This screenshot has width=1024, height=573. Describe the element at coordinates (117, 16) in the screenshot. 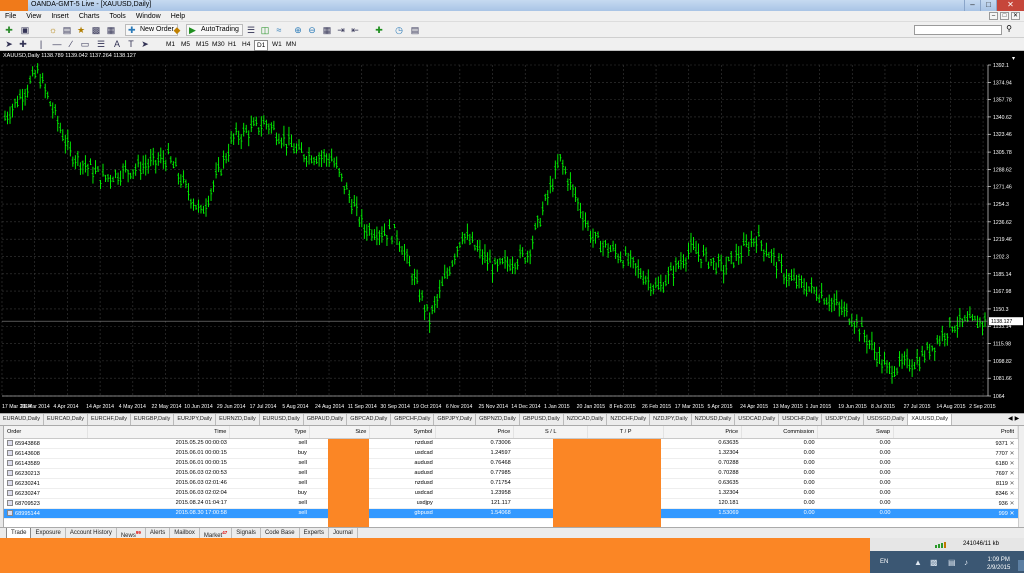

I see `menu-tools: Tools` at that location.